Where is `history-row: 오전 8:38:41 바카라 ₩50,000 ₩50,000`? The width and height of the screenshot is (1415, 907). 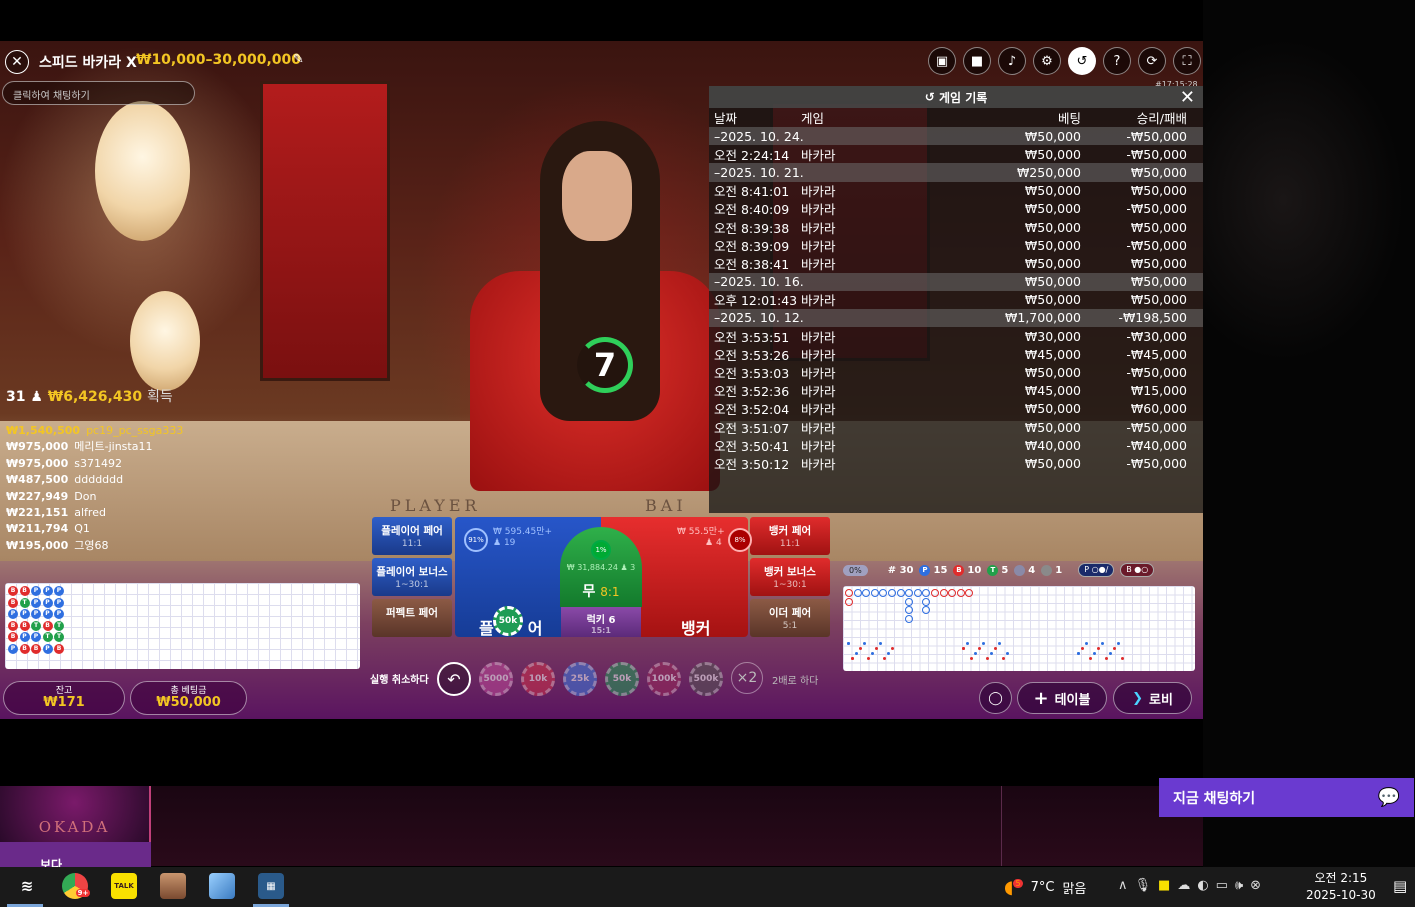 history-row: 오전 8:38:41 바카라 ₩50,000 ₩50,000 is located at coordinates (956, 263).